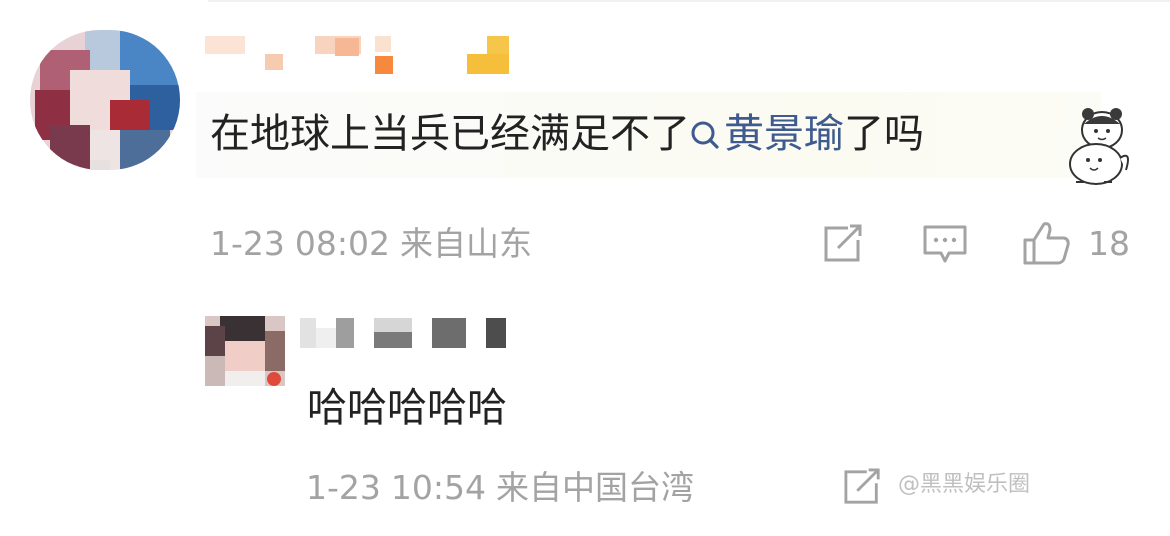 Image resolution: width=1170 pixels, height=536 pixels. I want to click on comment-text-main: 在地球上当兵已经满足不了, so click(450, 134).